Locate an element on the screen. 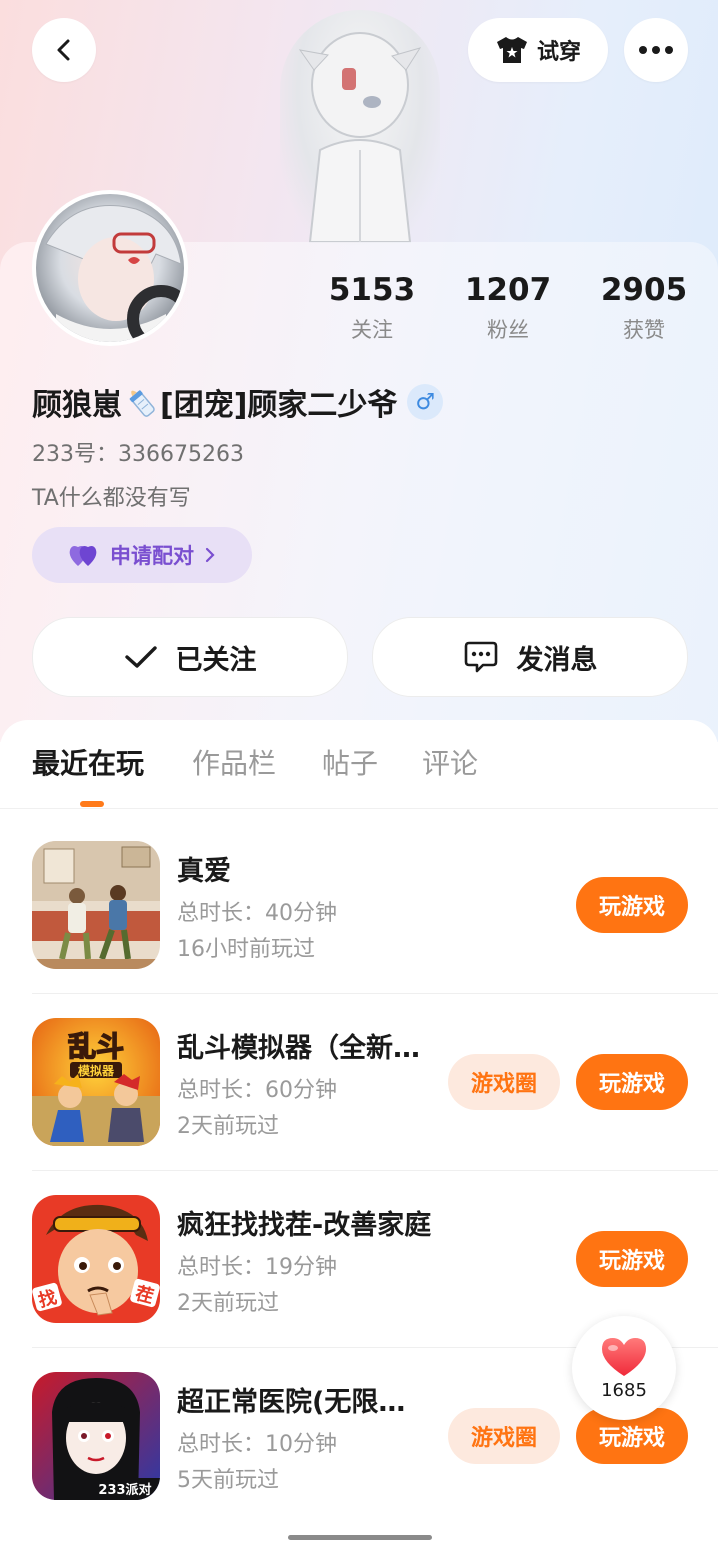  stat-likes: 2905 获赞 is located at coordinates (644, 307).